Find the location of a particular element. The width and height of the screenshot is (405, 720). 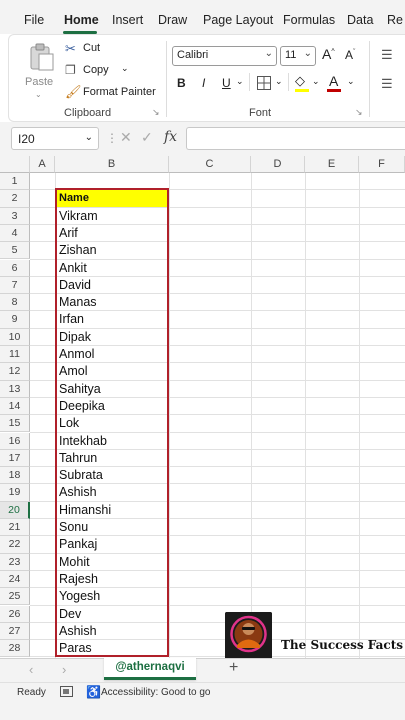

paintbrush-icon: 🖌 is located at coordinates (73, 91).